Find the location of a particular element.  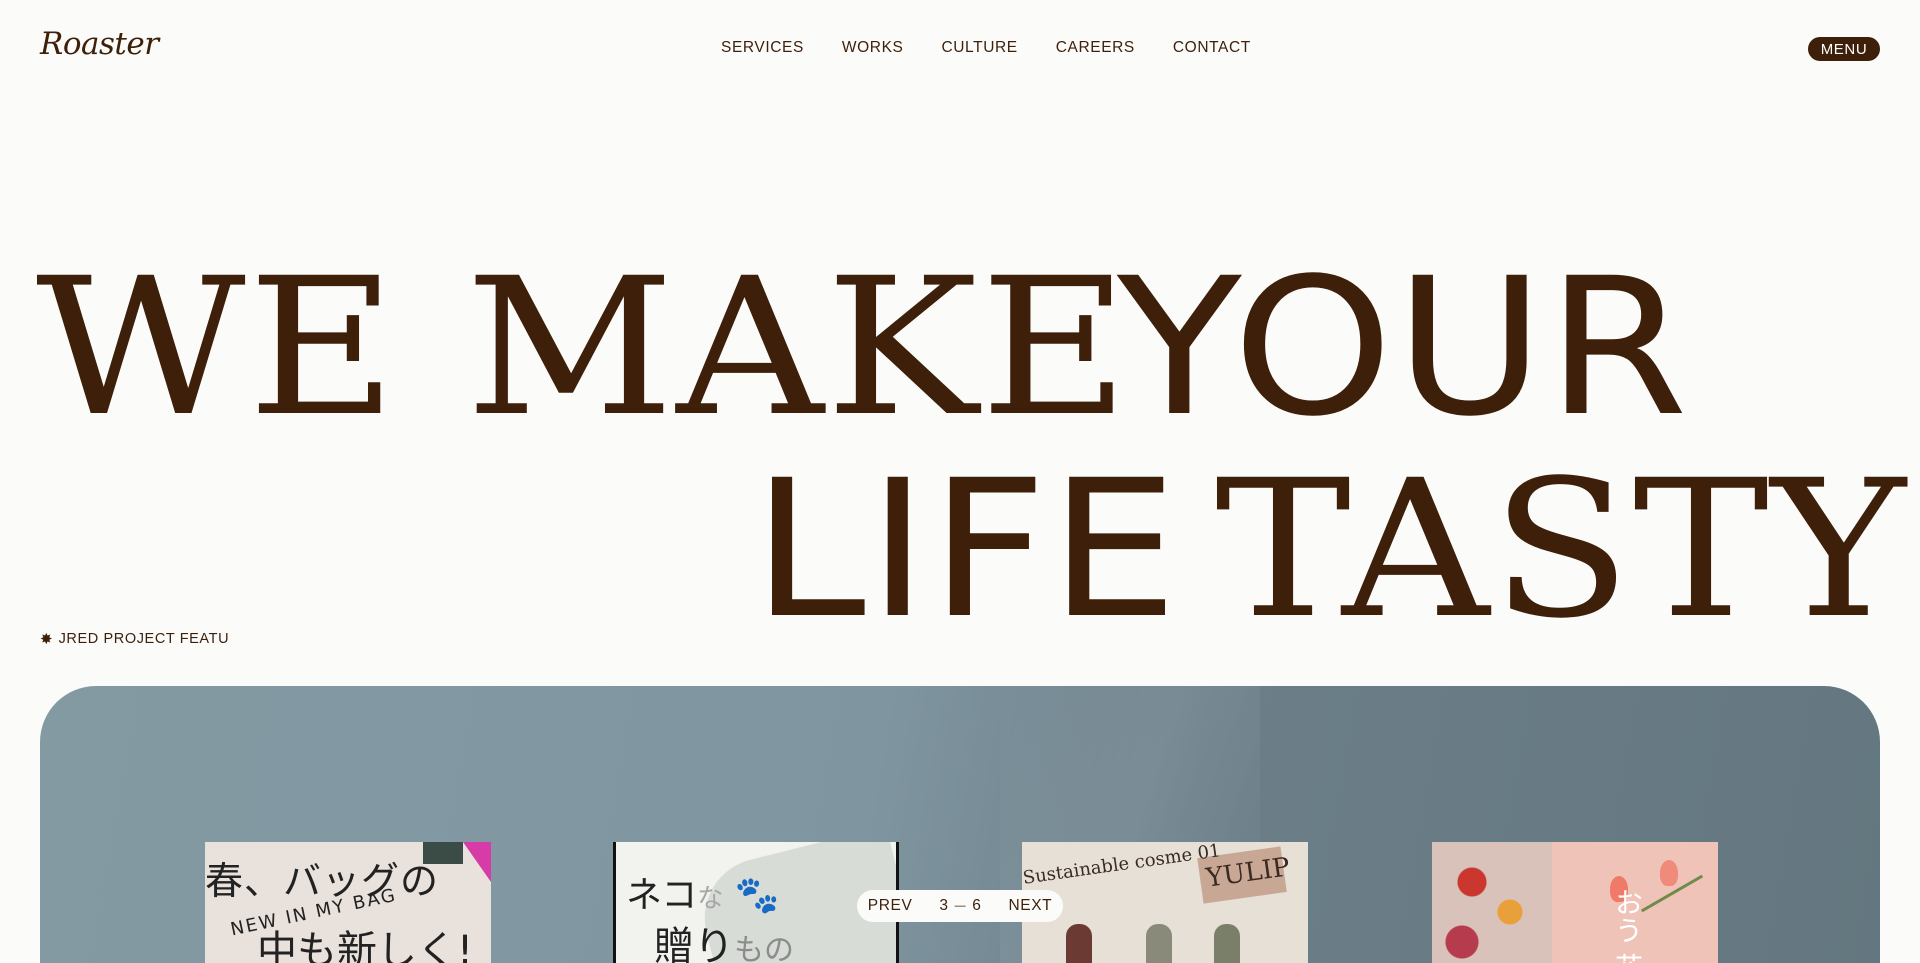

card-1-title-2: 中も新しく! is located at coordinates (365, 945).